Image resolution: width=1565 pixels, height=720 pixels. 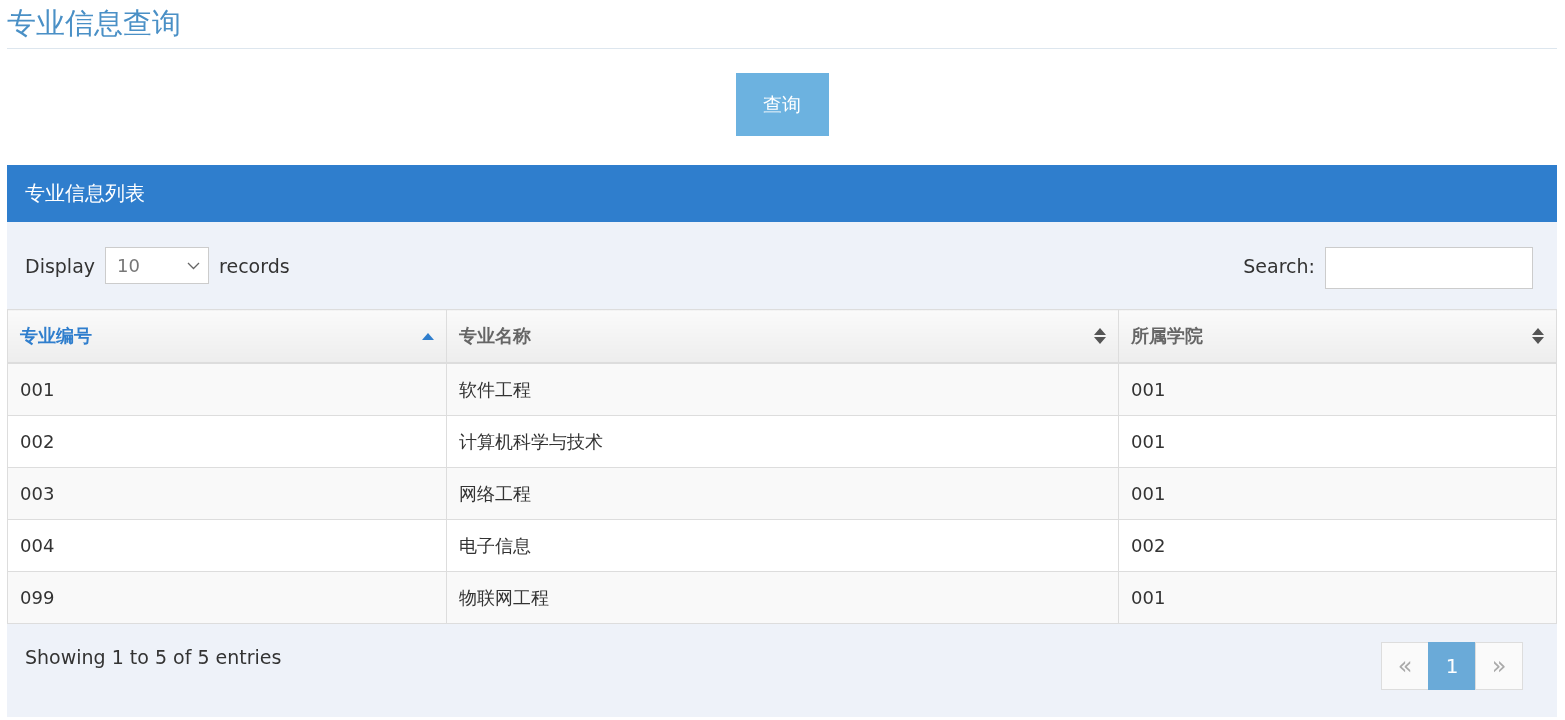 I want to click on table-cell: 004, so click(x=227, y=545).